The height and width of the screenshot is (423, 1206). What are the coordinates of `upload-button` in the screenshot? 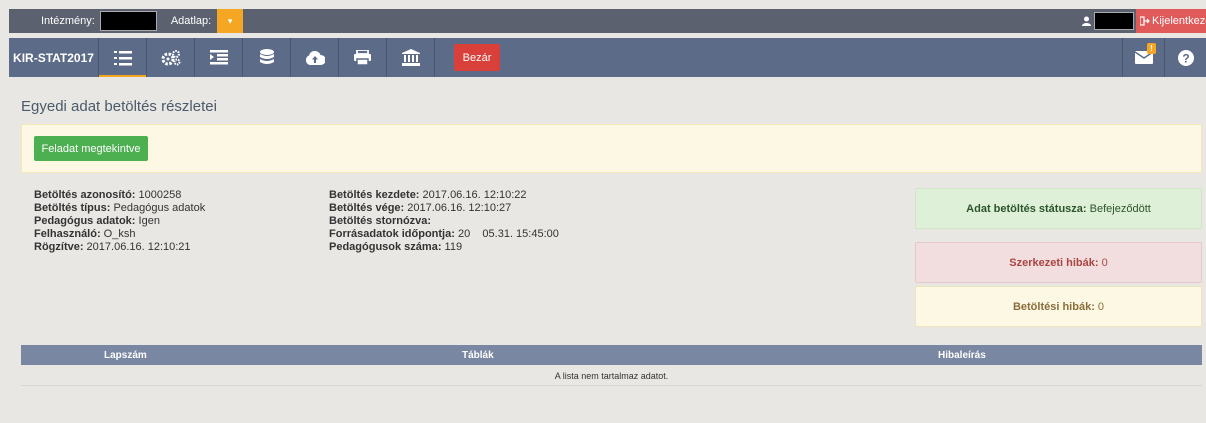 It's located at (315, 57).